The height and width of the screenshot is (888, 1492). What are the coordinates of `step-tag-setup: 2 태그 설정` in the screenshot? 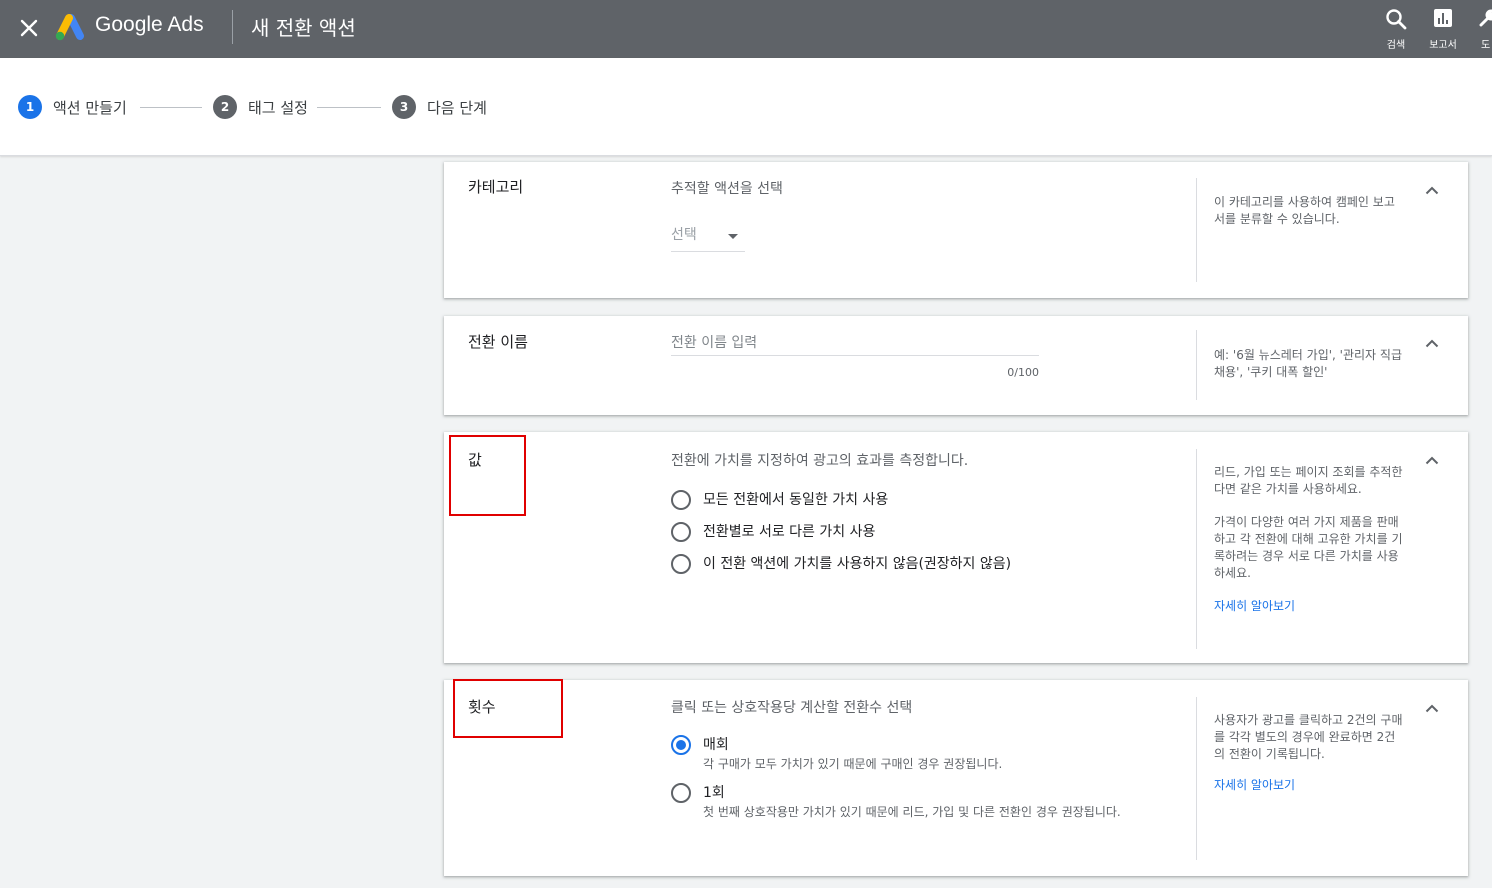 It's located at (260, 107).